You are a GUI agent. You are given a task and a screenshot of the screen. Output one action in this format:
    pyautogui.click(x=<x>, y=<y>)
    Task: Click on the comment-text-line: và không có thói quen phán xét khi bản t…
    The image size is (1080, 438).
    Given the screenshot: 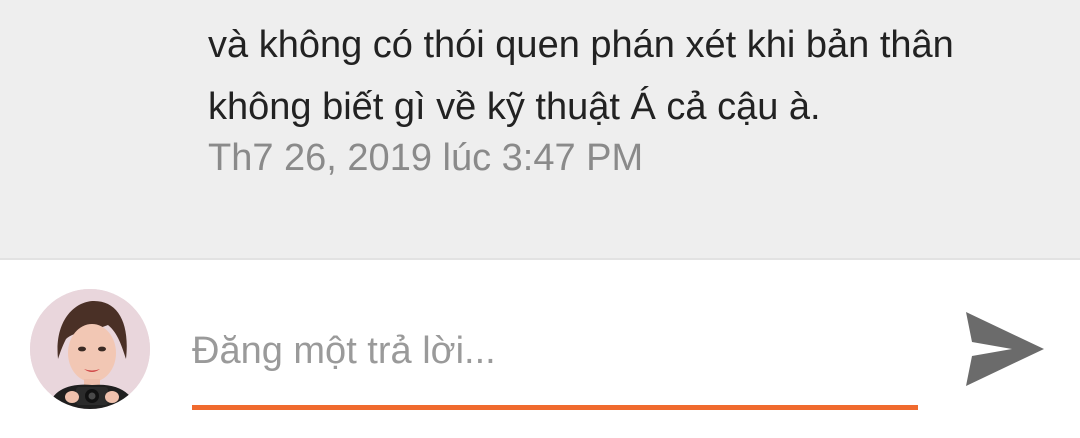 What is the action you would take?
    pyautogui.click(x=581, y=45)
    